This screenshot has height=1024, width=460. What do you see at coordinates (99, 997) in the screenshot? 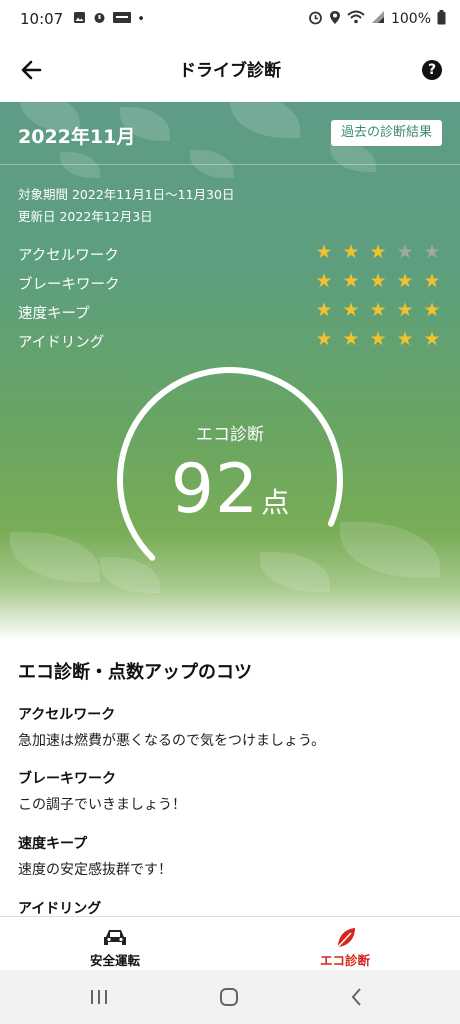
I see `recent-apps-icon` at bounding box center [99, 997].